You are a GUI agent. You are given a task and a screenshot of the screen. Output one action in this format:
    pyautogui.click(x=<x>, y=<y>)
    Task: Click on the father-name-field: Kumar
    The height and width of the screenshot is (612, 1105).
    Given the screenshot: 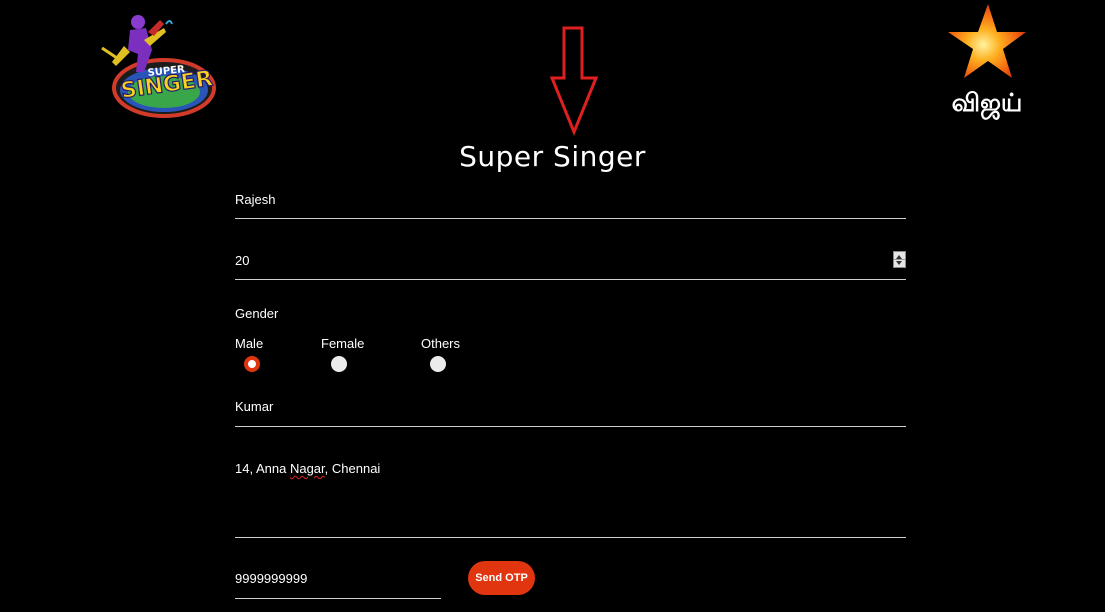 What is the action you would take?
    pyautogui.click(x=570, y=407)
    